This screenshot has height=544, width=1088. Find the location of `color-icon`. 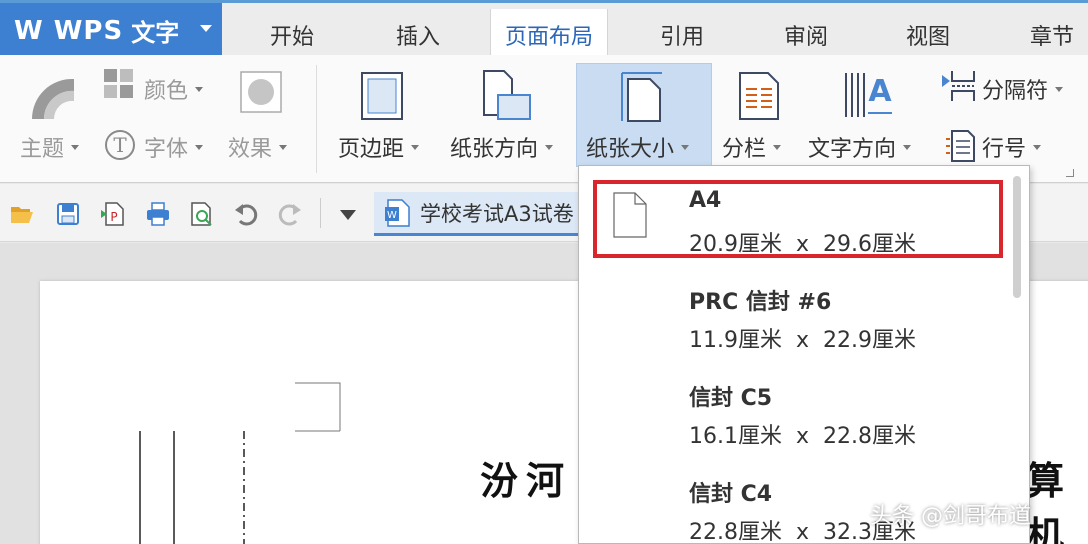

color-icon is located at coordinates (118, 83).